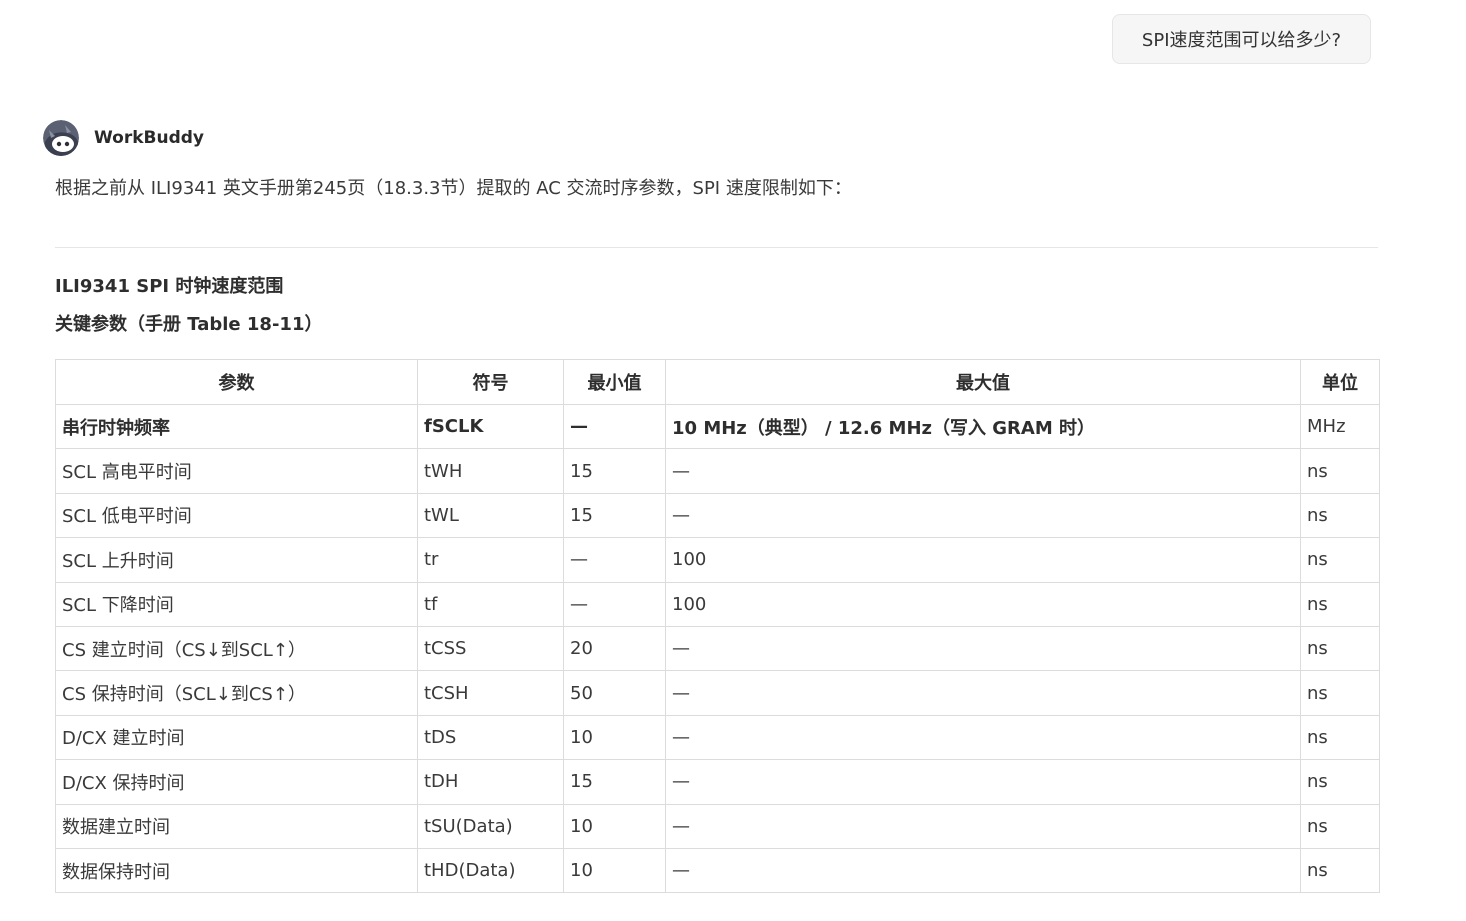  What do you see at coordinates (236, 560) in the screenshot?
I see `cell-param: SCL 上升时间` at bounding box center [236, 560].